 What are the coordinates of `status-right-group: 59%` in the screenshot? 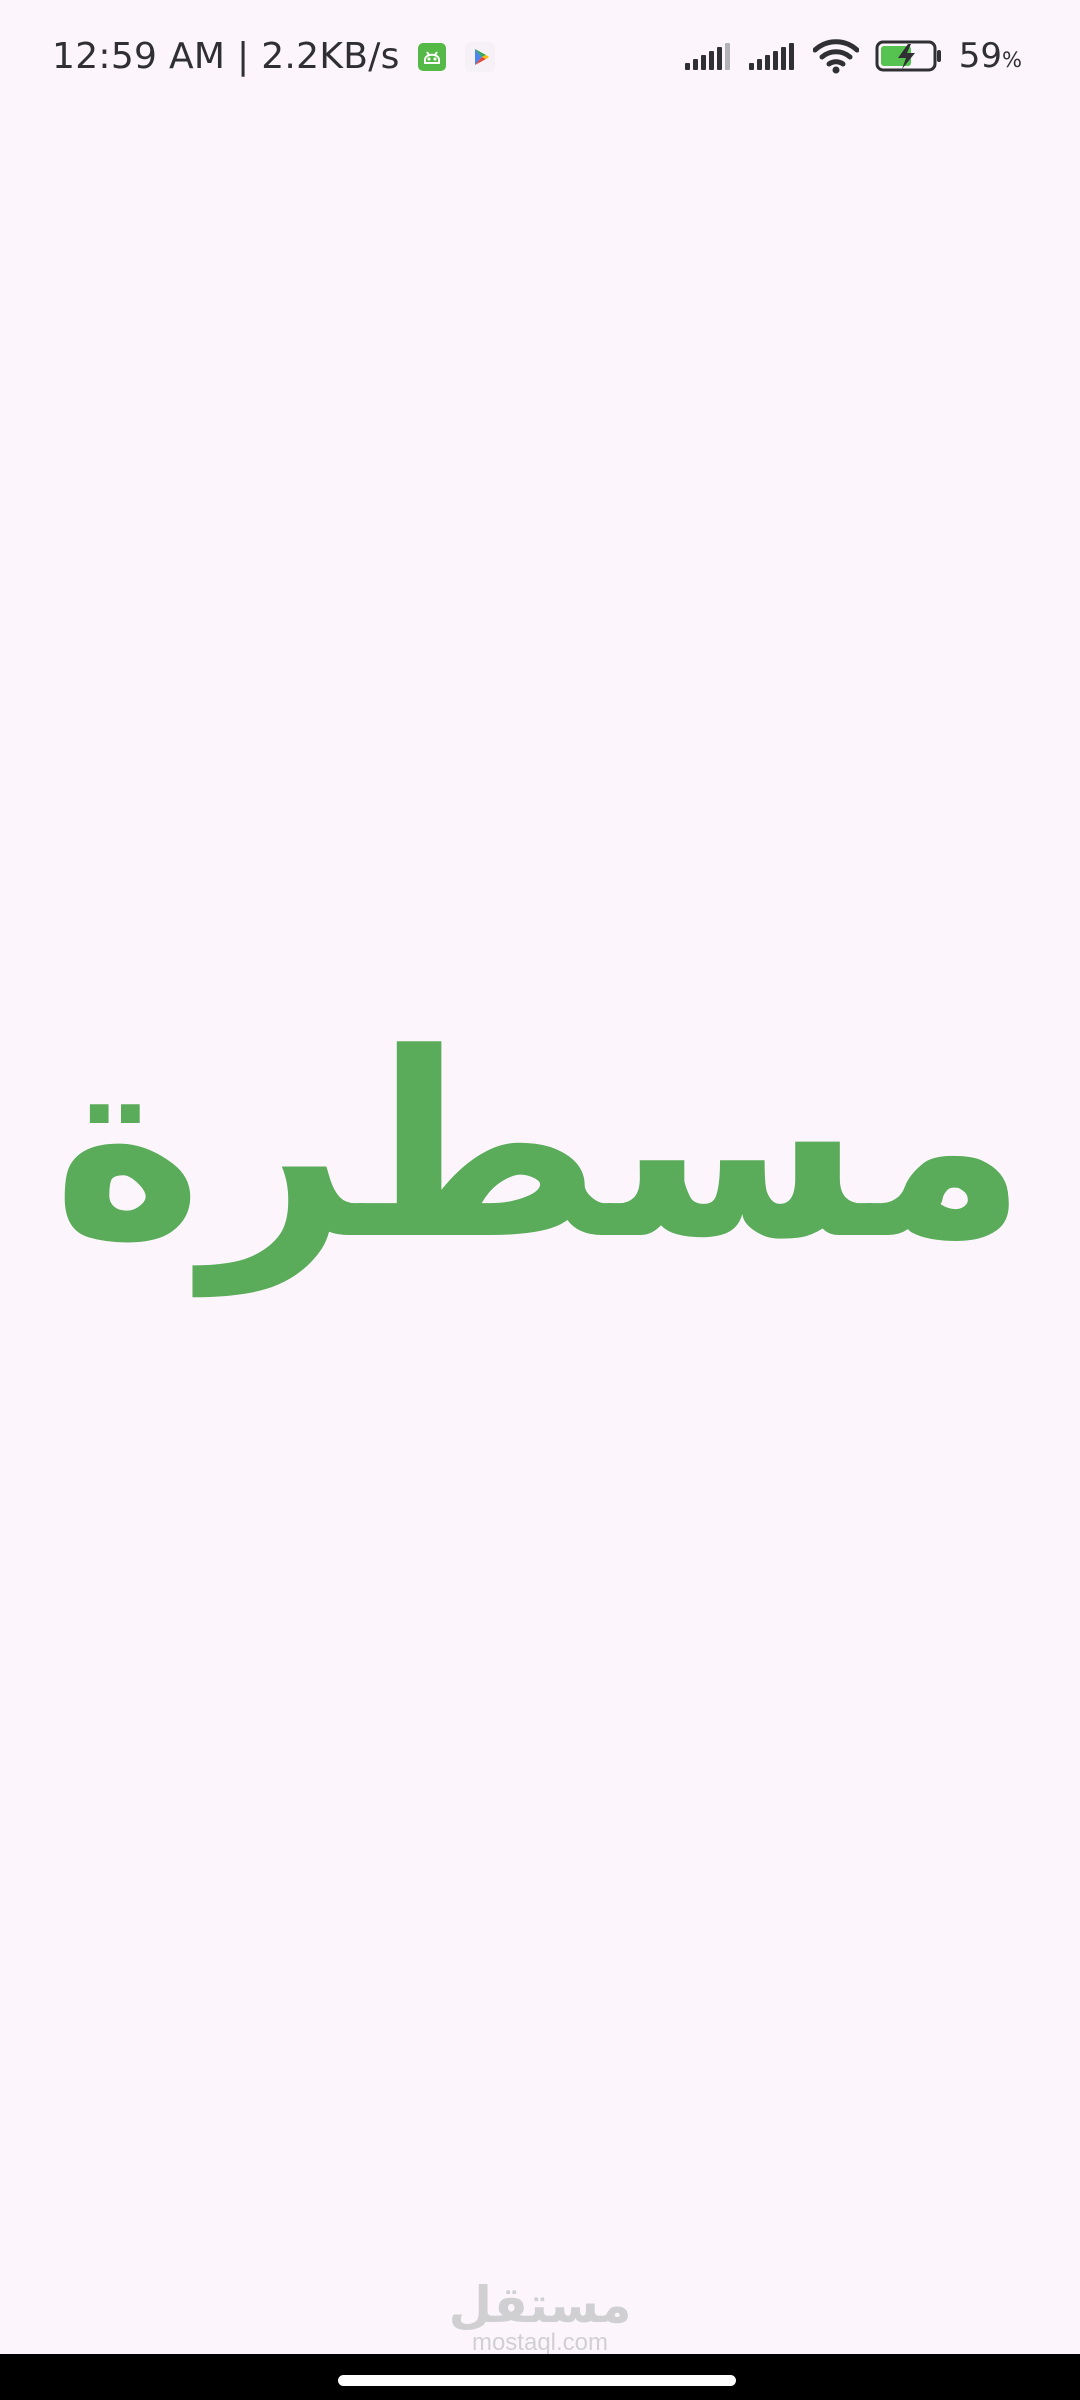 It's located at (853, 58).